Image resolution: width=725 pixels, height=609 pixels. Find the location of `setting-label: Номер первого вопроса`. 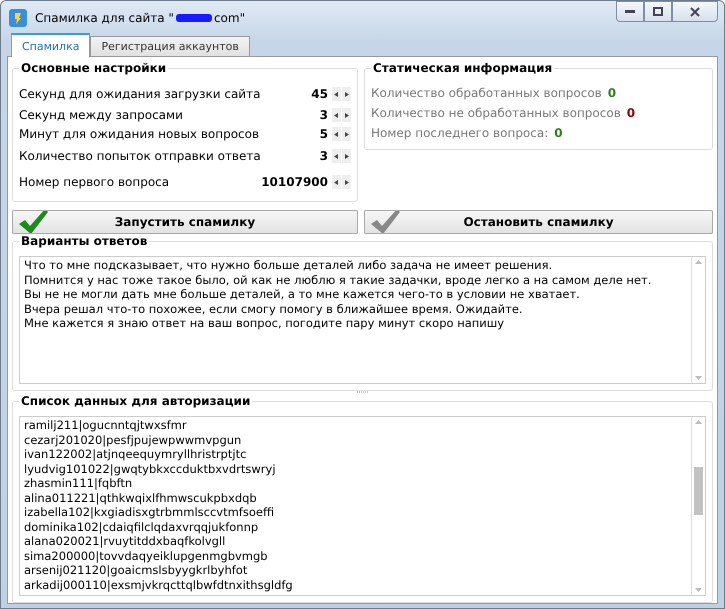

setting-label: Номер первого вопроса is located at coordinates (94, 182).